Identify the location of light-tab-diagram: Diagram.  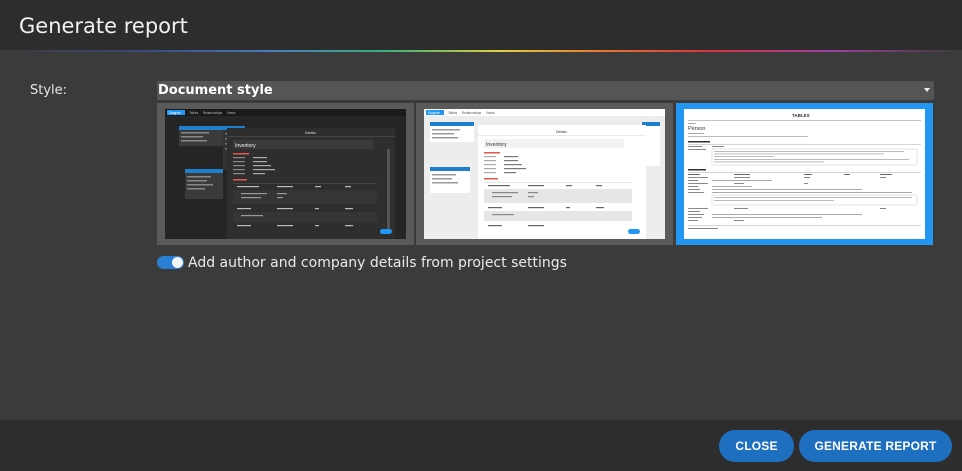
(434, 113).